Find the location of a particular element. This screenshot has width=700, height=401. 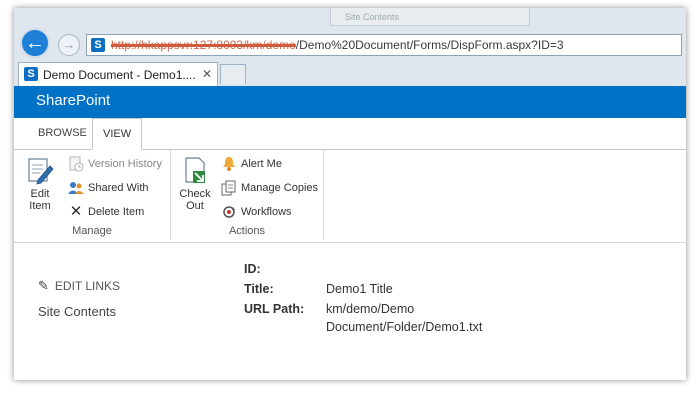

title-value: Demo1 Title is located at coordinates (359, 289).